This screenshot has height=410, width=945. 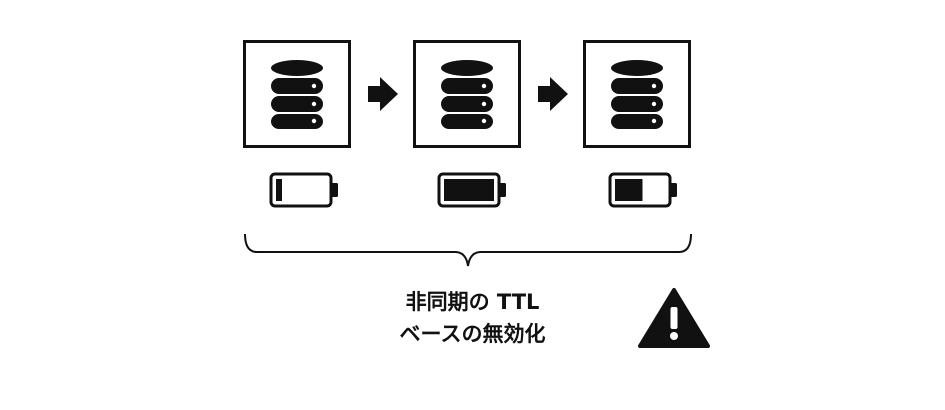 I want to click on caption-line-1: 非同期の TTL, so click(x=472, y=302).